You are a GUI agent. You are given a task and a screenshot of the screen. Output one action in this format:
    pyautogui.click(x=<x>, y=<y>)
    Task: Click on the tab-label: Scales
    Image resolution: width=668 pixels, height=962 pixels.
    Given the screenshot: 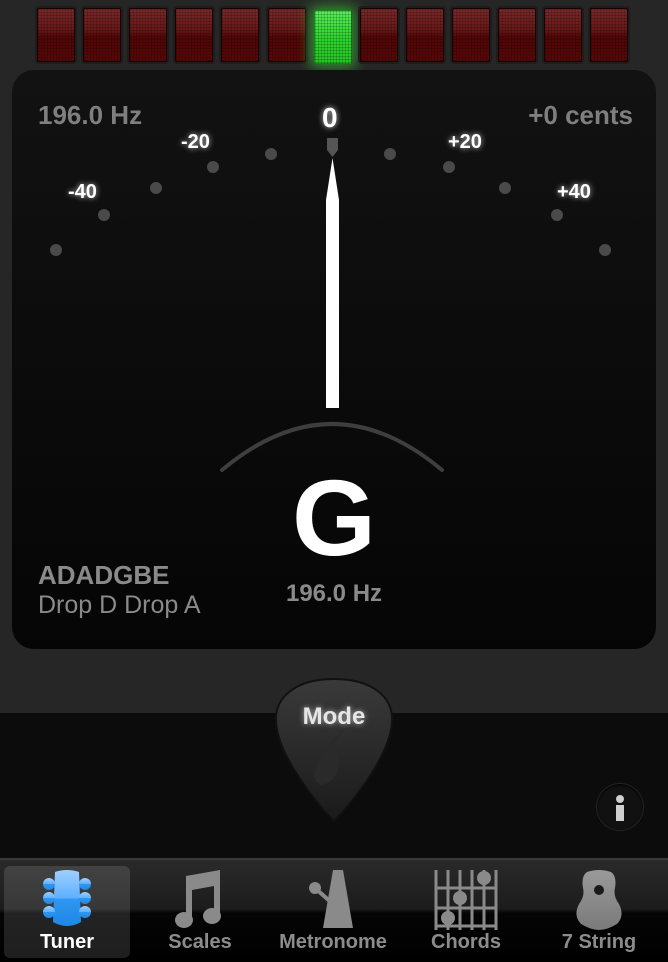 What is the action you would take?
    pyautogui.click(x=200, y=942)
    